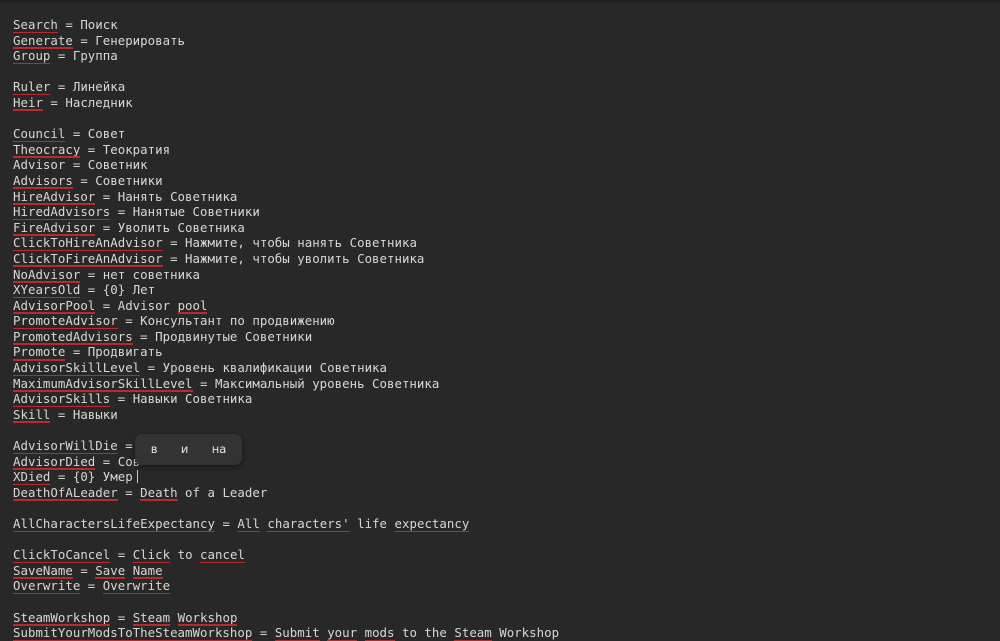  What do you see at coordinates (506, 212) in the screenshot?
I see `editor-line: HiredAdvisors = Нанятые Советники` at bounding box center [506, 212].